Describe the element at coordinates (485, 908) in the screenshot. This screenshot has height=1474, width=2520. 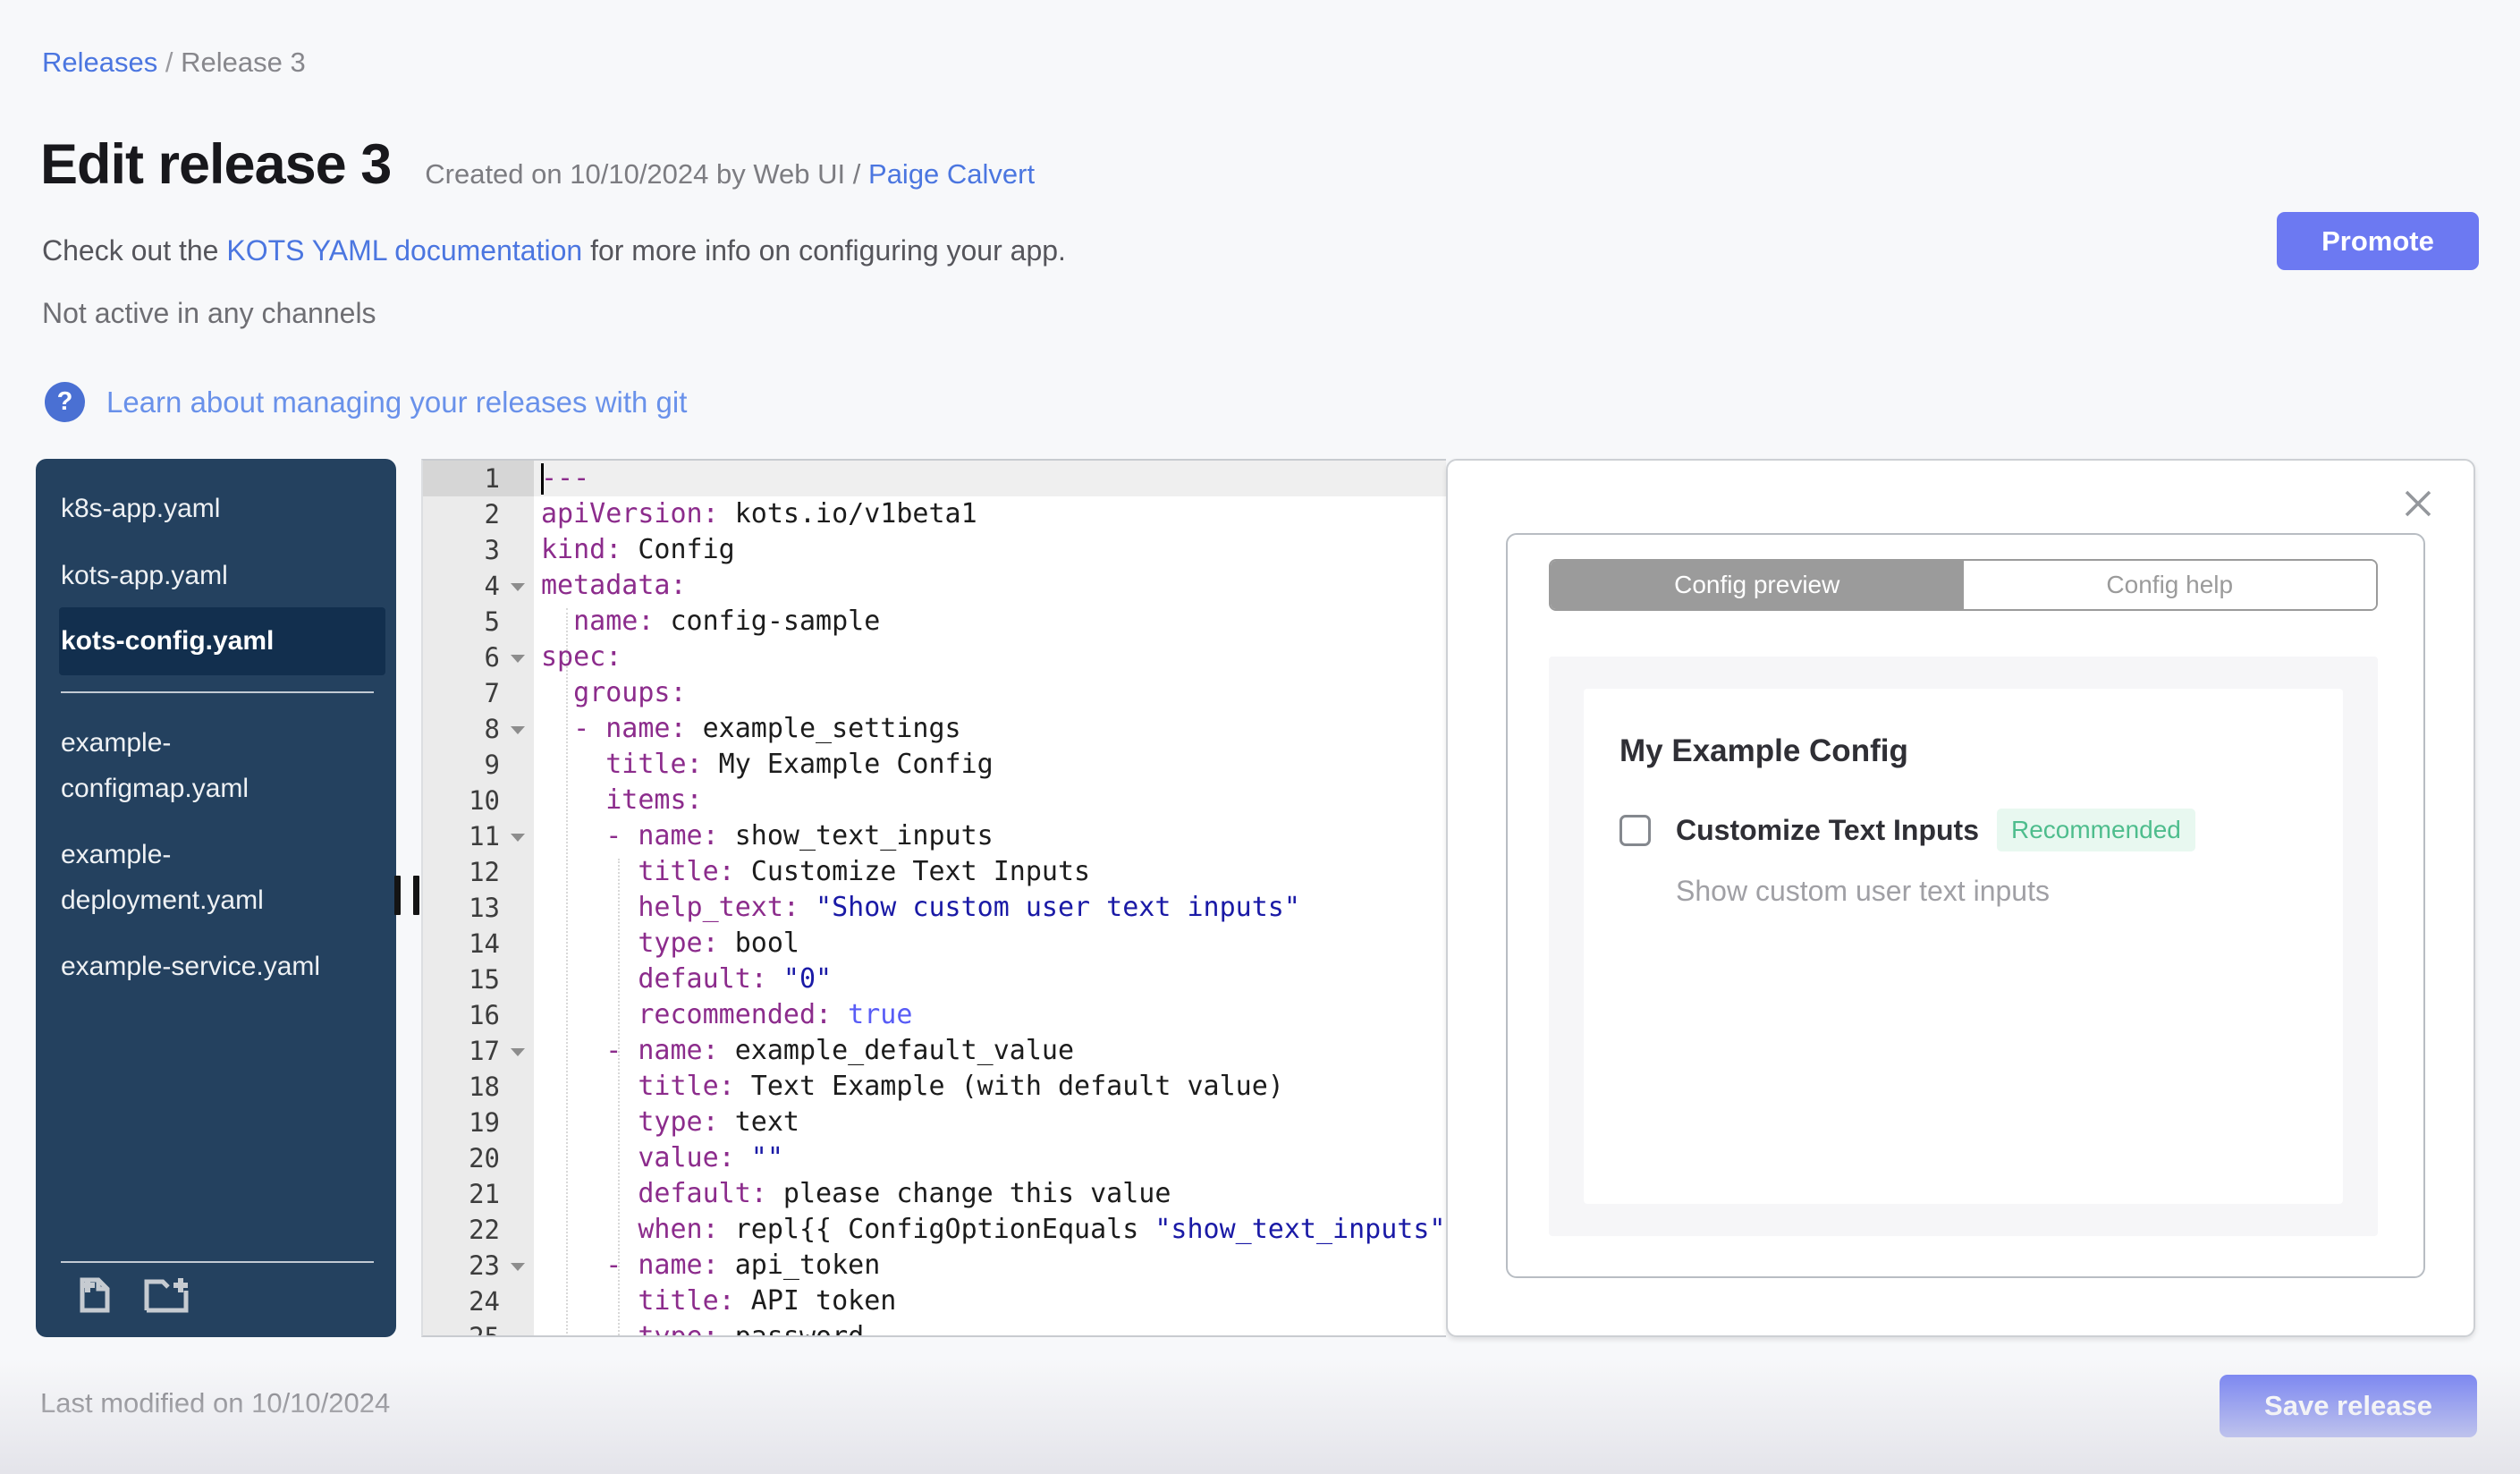
I see `line-number: 13` at that location.